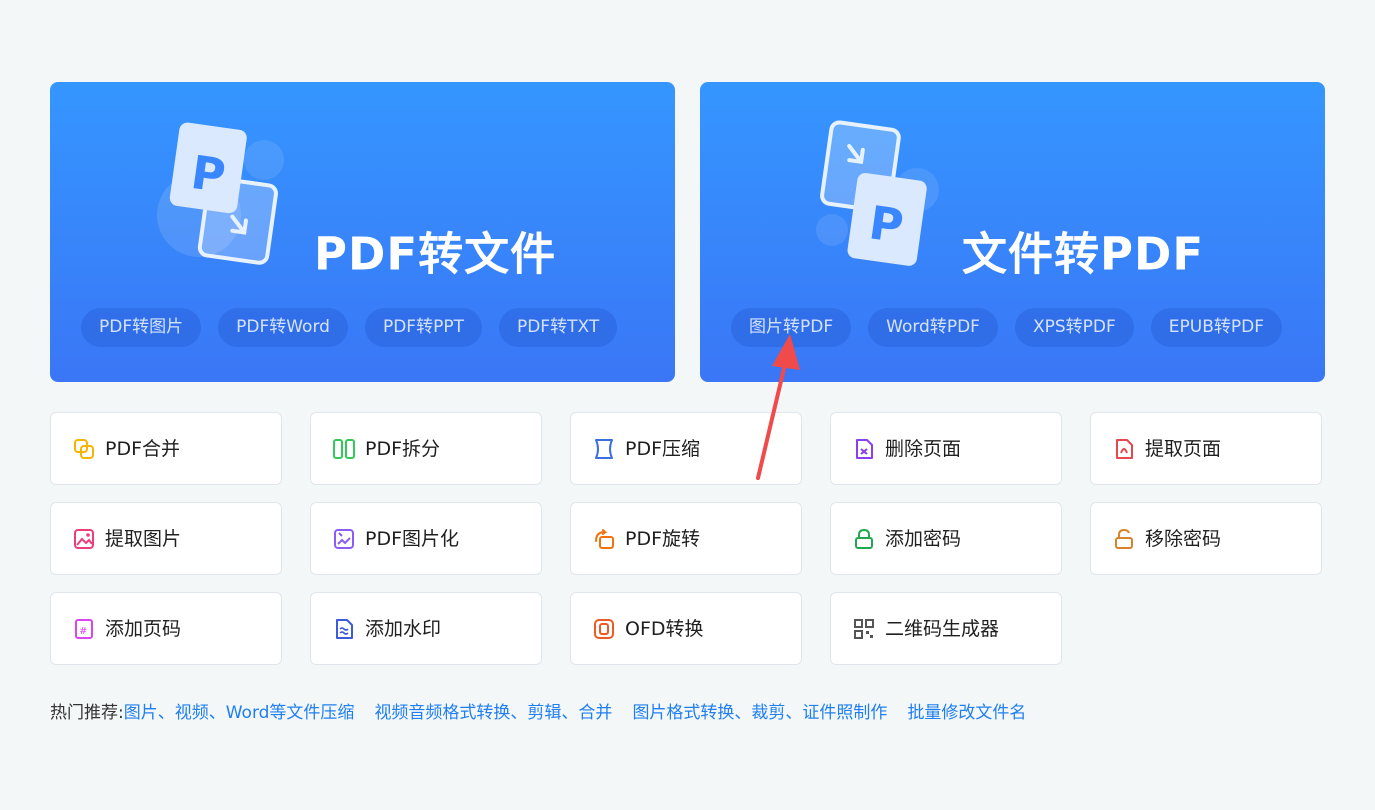 This screenshot has width=1375, height=810. I want to click on tool-add-watermark: 添加水印, so click(426, 628).